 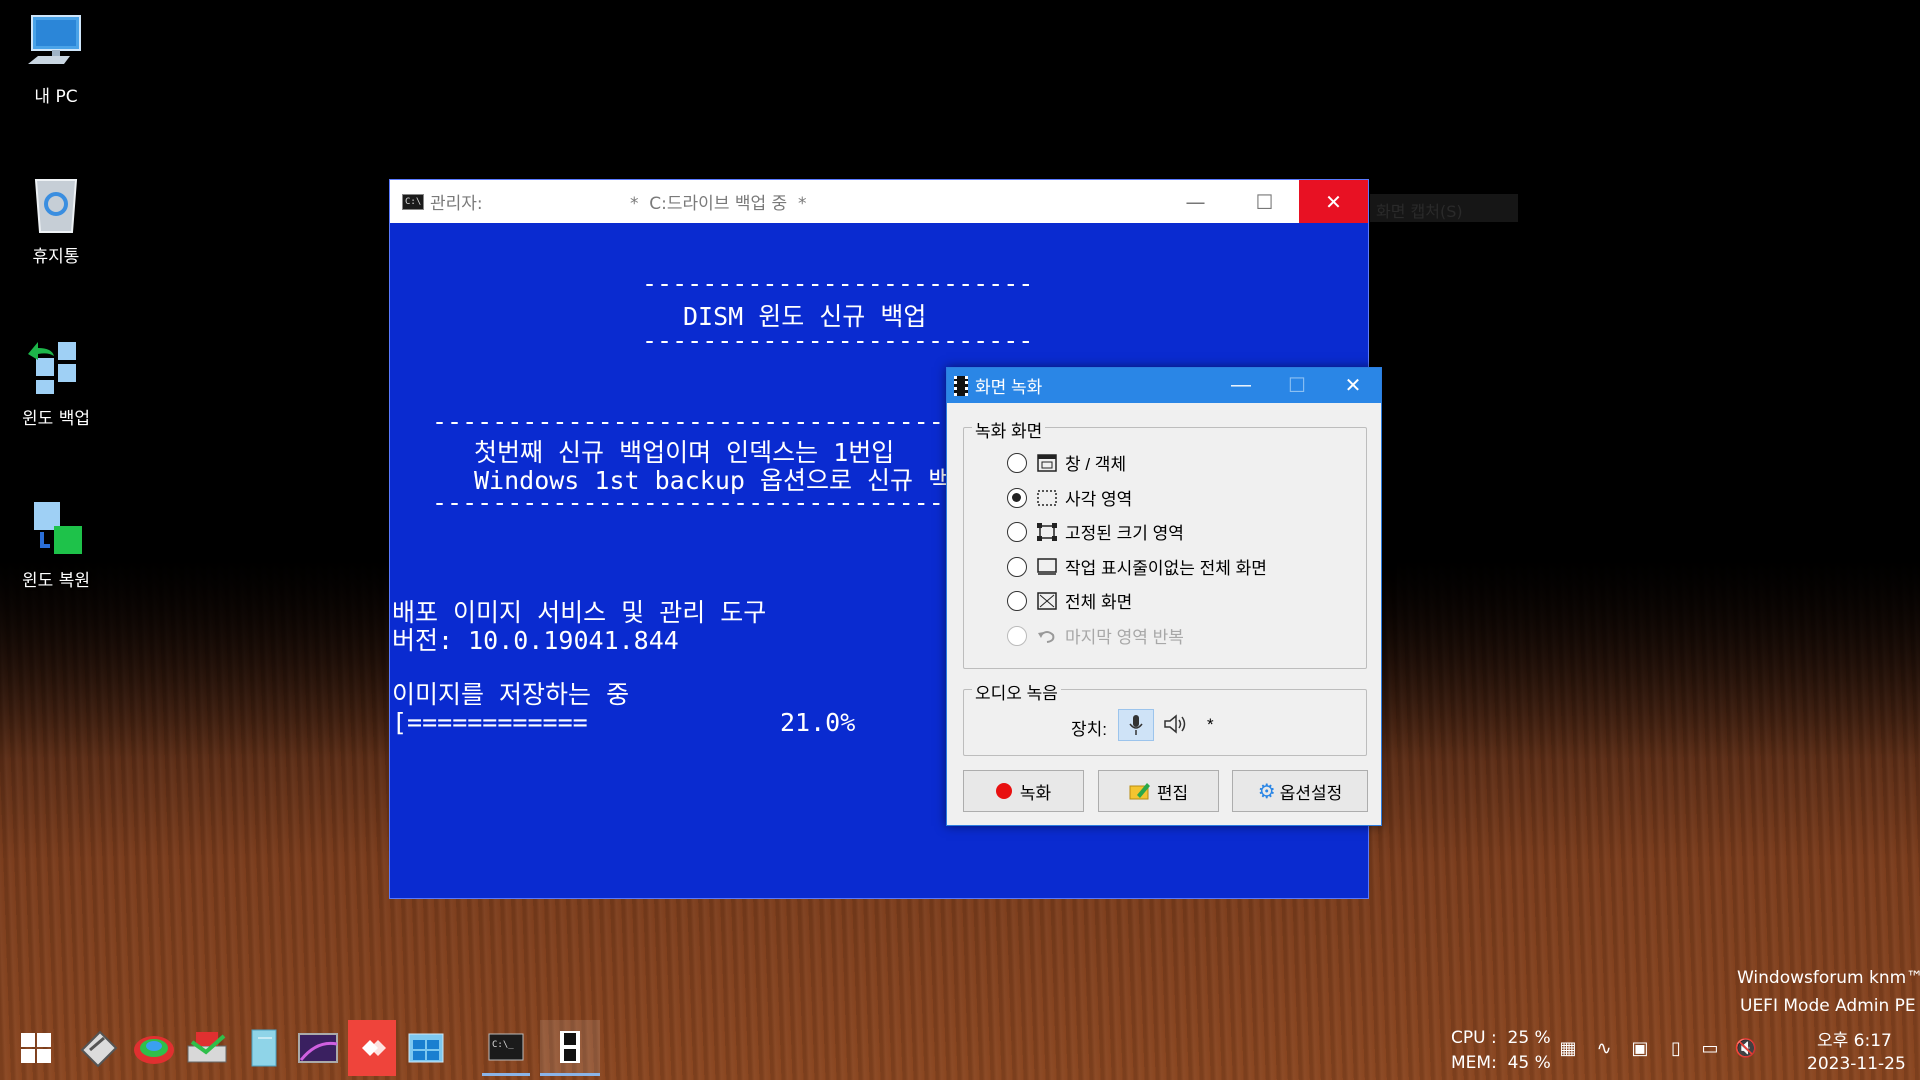 I want to click on console-version: 버전: 10.0.19041.844, so click(x=535, y=640).